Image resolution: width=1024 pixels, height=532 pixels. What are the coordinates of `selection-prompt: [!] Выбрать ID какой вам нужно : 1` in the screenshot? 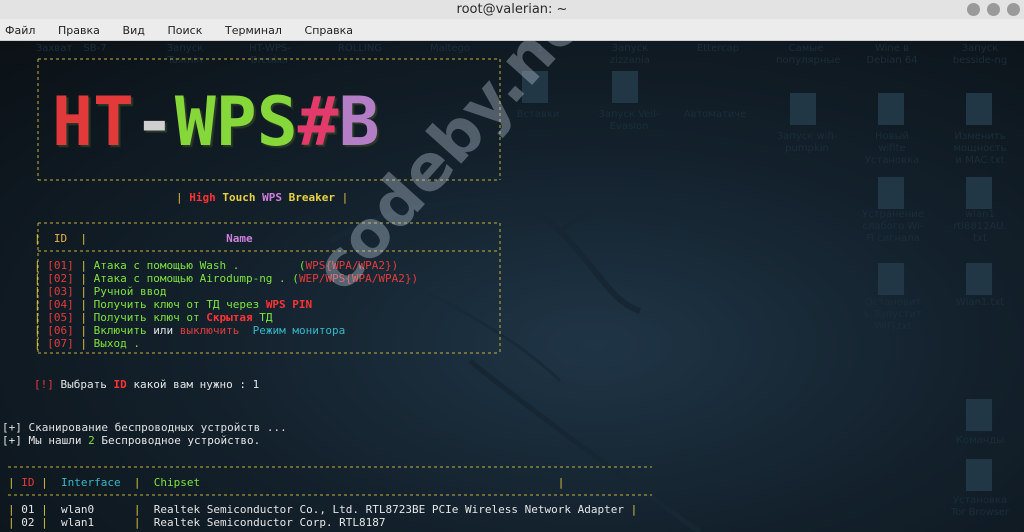 It's located at (147, 384).